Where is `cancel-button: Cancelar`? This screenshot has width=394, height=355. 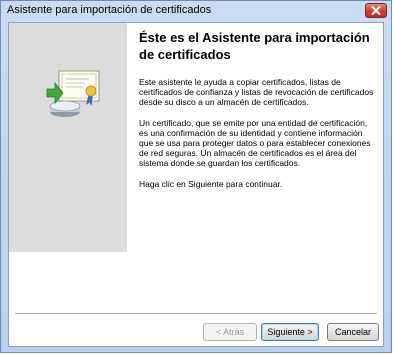 cancel-button: Cancelar is located at coordinates (353, 332).